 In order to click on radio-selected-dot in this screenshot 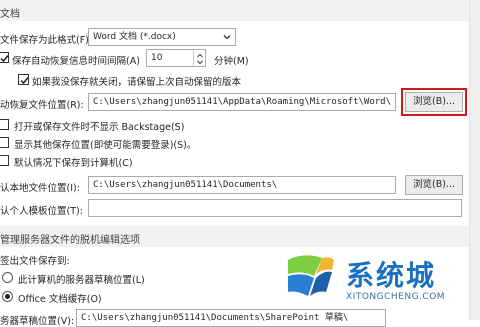, I will do `click(7, 296)`.